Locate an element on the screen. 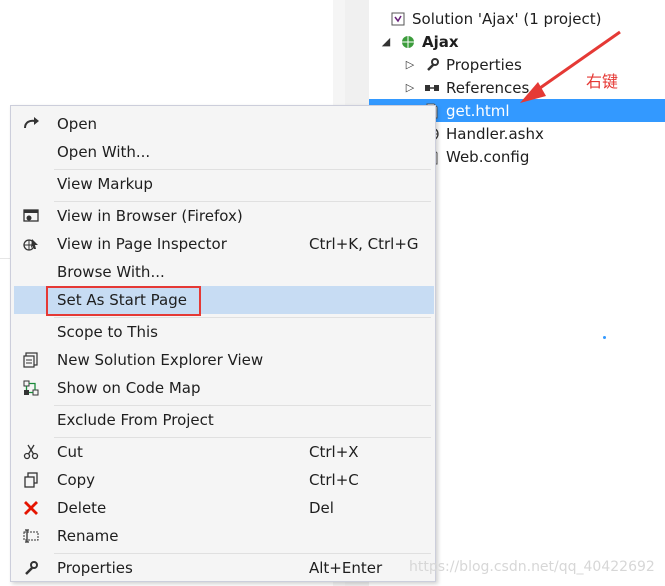 The width and height of the screenshot is (665, 586). menu-item-cut: Cut Ctrl+X is located at coordinates (224, 452).